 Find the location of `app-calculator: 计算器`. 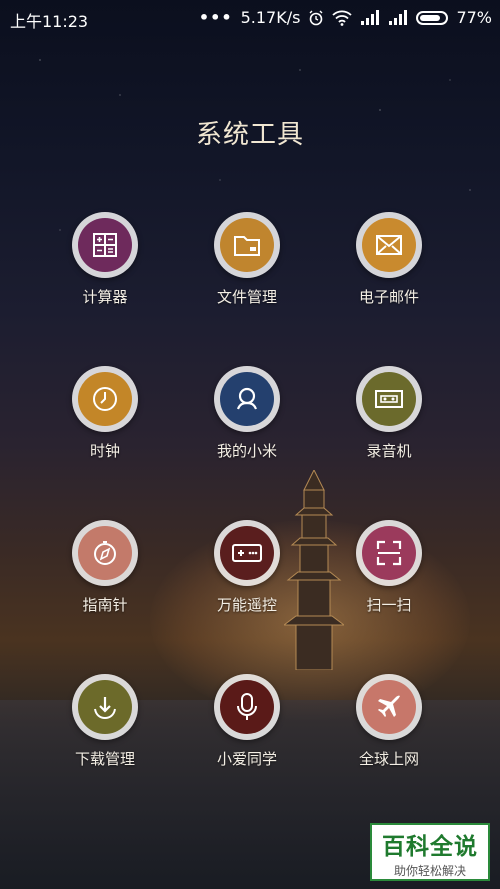

app-calculator: 计算器 is located at coordinates (105, 259).